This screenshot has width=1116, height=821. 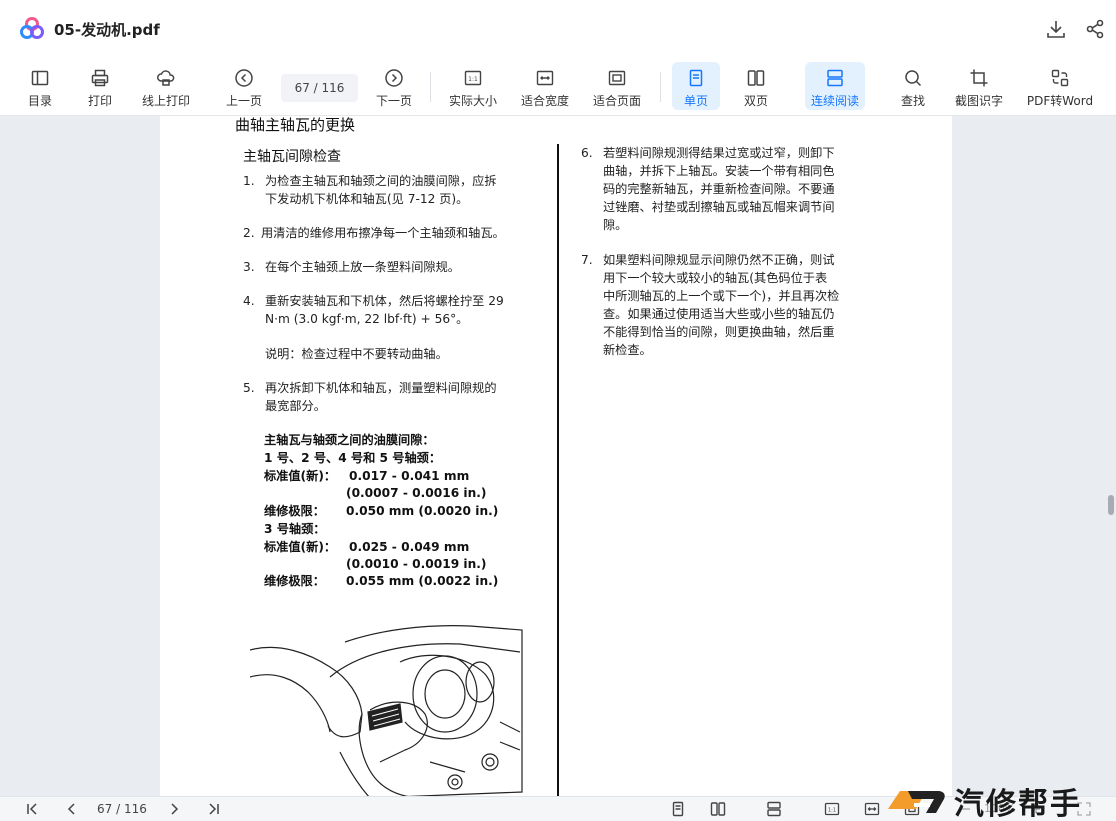 I want to click on note-text: 说明：检查过程中不要转动曲轴。, so click(x=356, y=354).